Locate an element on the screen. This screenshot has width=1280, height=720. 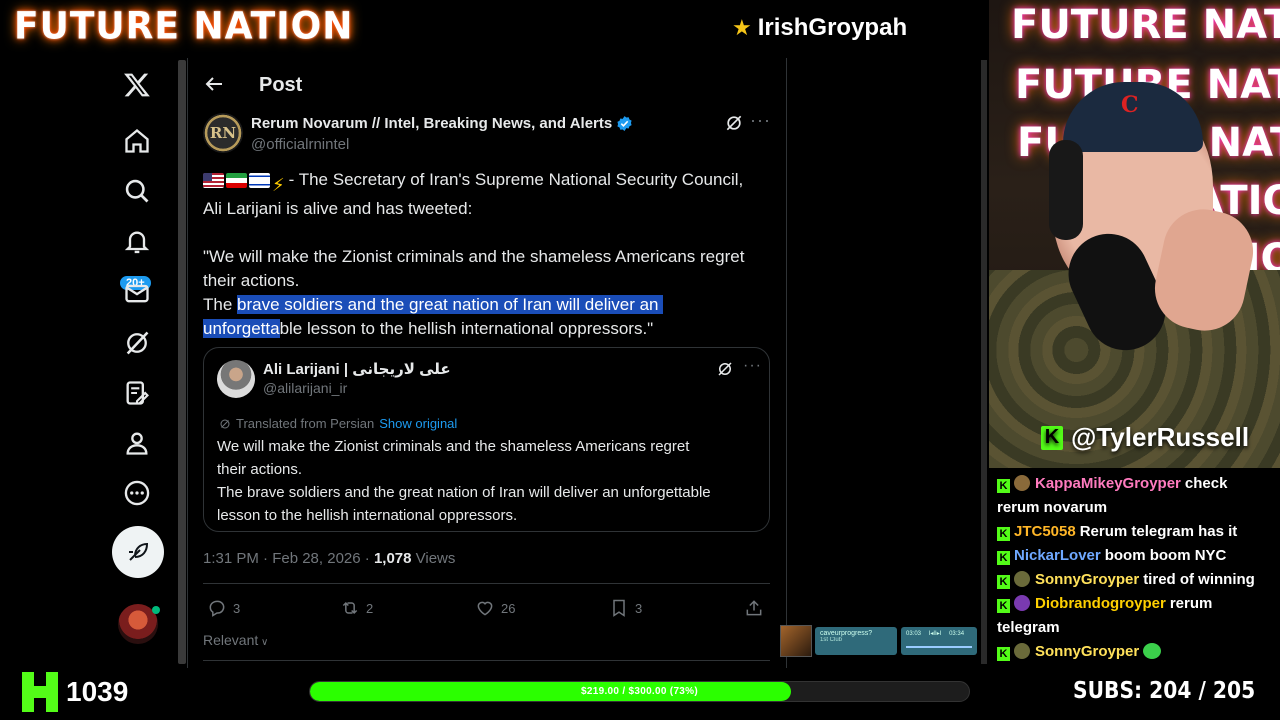
quoted-author-avatar is located at coordinates (236, 379).